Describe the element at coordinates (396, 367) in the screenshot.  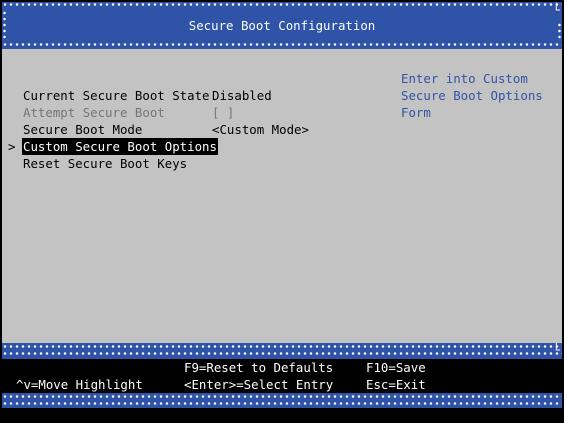
I see `f10-save-hint: F10=Save` at that location.